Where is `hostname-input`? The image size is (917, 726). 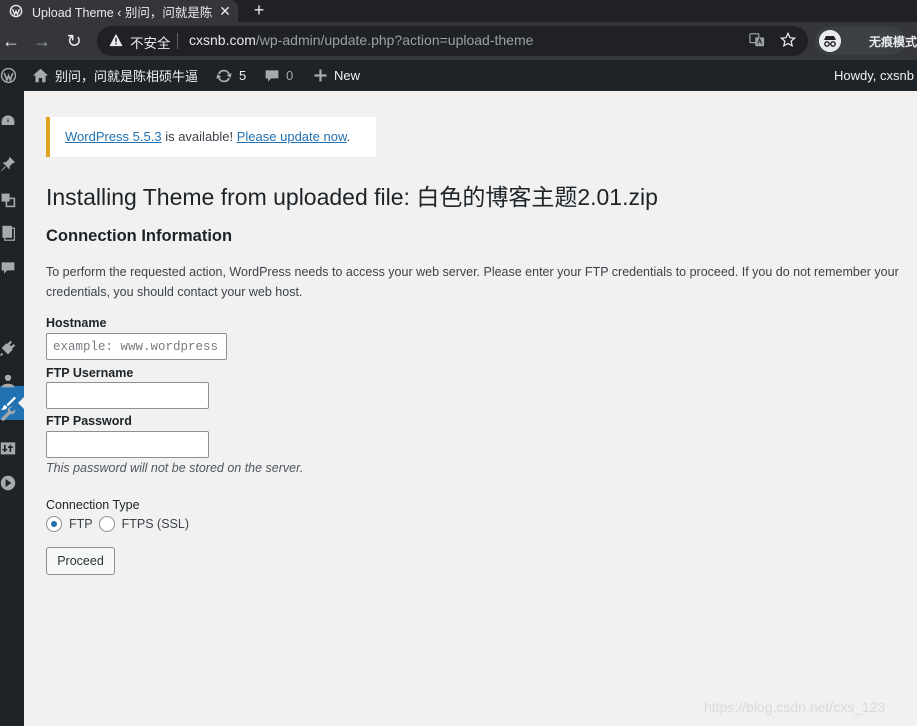 hostname-input is located at coordinates (136, 346).